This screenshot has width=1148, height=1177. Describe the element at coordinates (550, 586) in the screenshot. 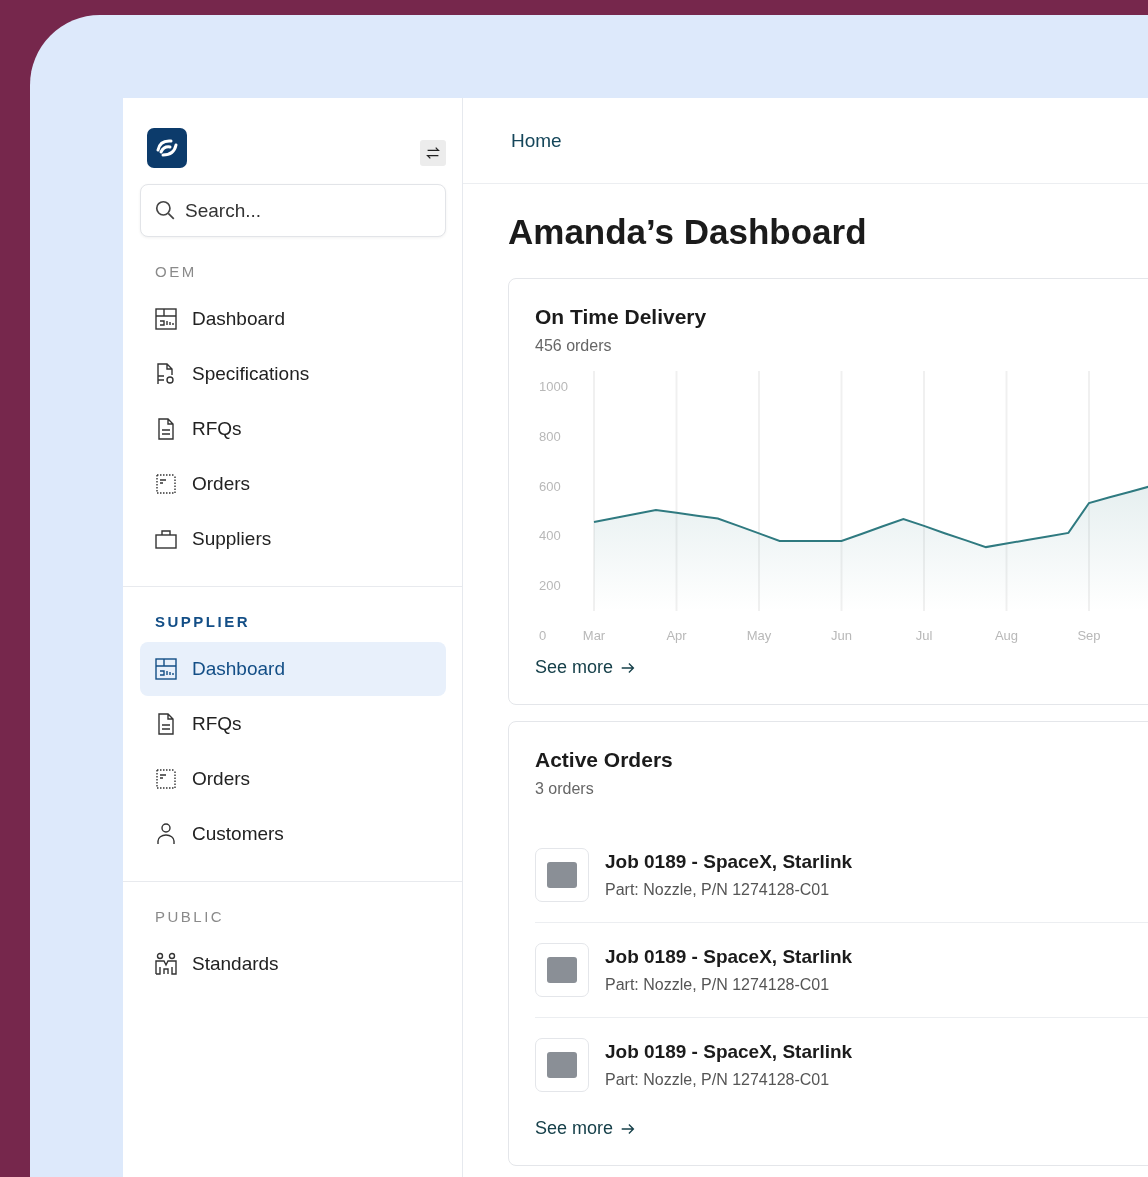

I see `y-axis-label: 200` at that location.